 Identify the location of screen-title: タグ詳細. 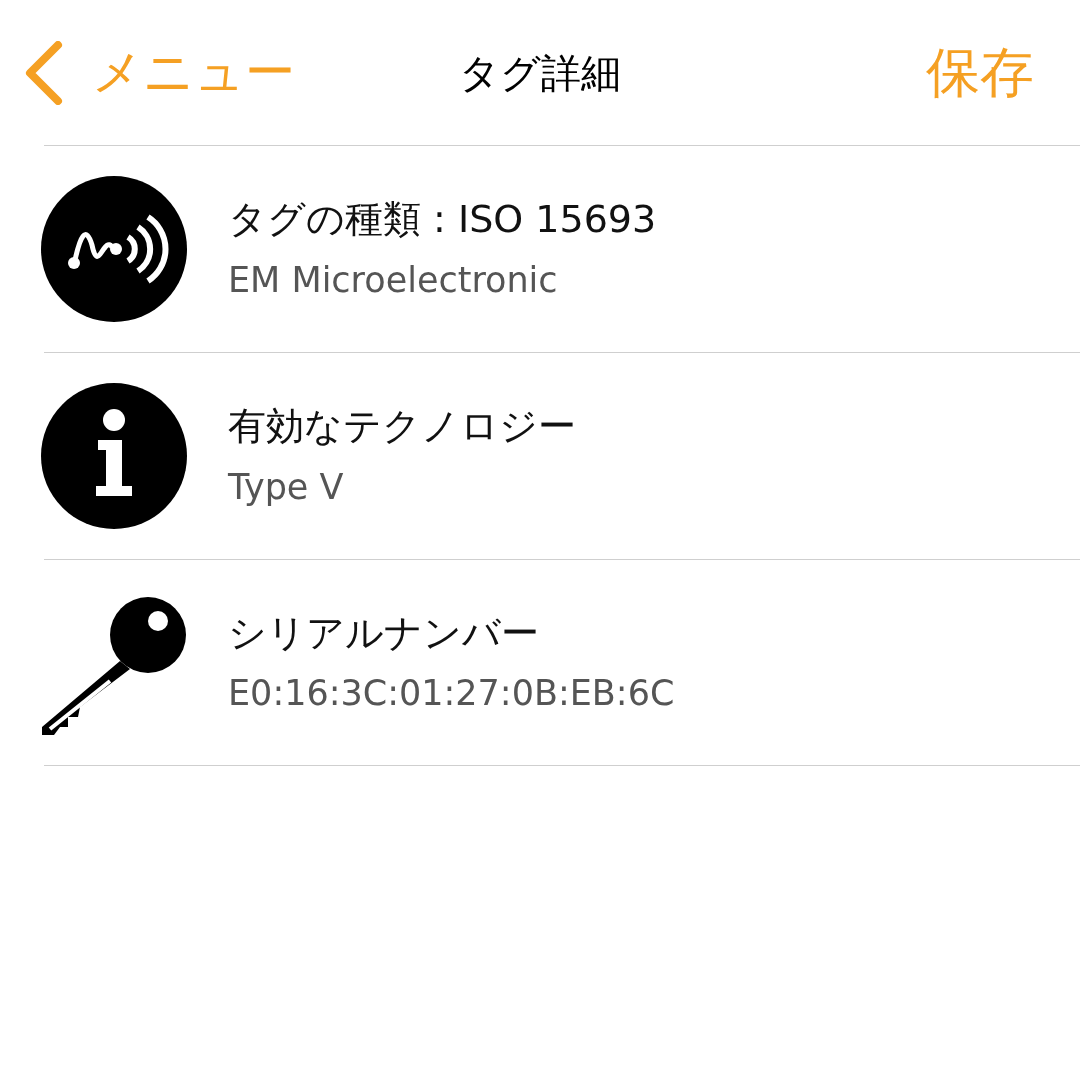
(540, 73).